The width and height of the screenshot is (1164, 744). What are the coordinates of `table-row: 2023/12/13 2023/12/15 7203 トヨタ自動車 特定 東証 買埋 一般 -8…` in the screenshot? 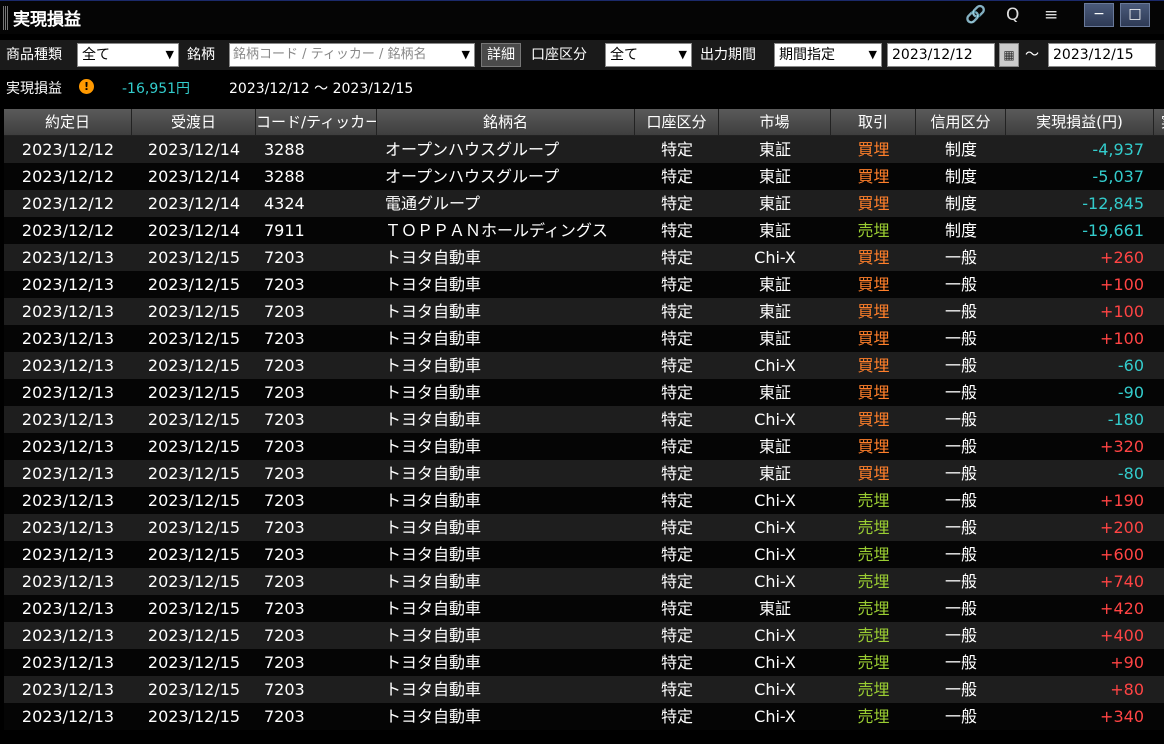 It's located at (584, 473).